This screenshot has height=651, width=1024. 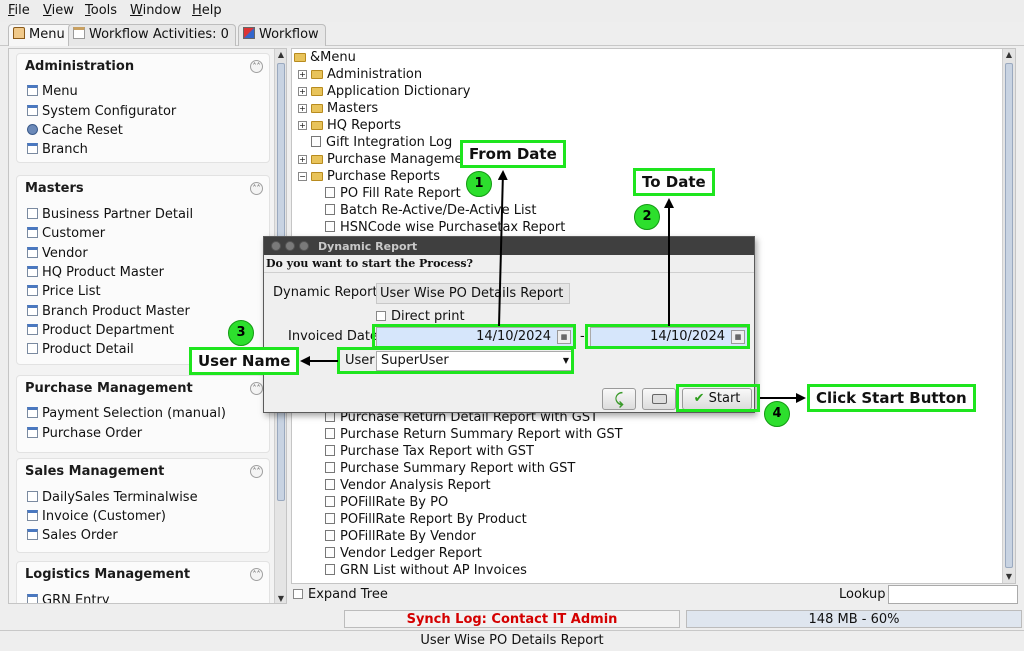 What do you see at coordinates (112, 497) in the screenshot?
I see `sidebar-item-dailysales: DailySales Terminalwise` at bounding box center [112, 497].